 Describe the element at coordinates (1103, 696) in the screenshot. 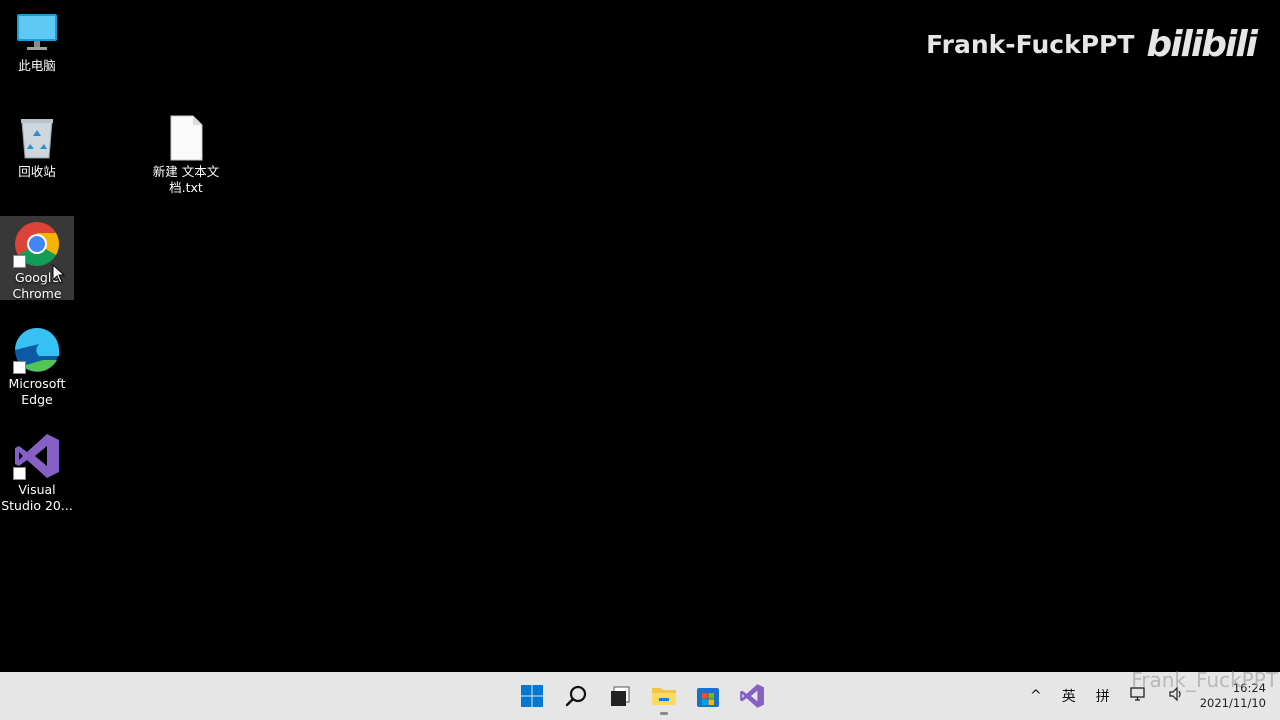

I see `ime-mode-indicator: 拼` at that location.